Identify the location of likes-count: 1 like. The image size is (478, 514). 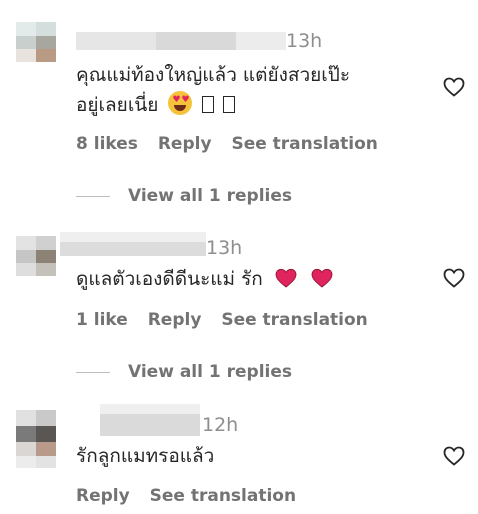
(102, 320).